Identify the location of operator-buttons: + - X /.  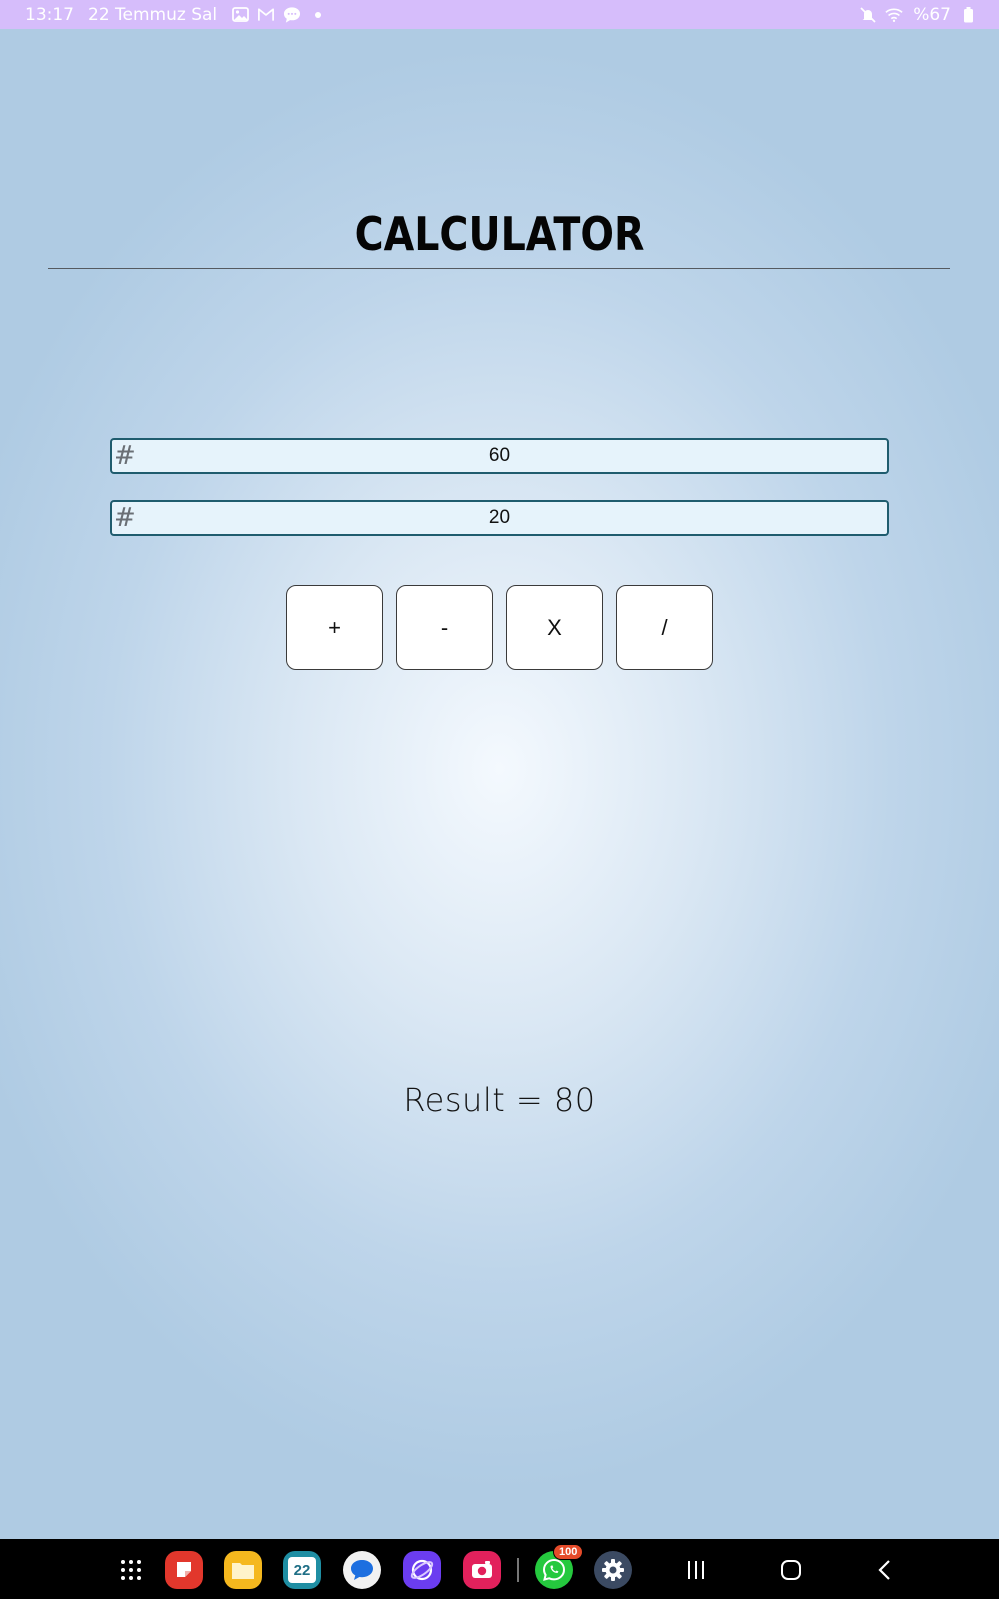
(499, 627).